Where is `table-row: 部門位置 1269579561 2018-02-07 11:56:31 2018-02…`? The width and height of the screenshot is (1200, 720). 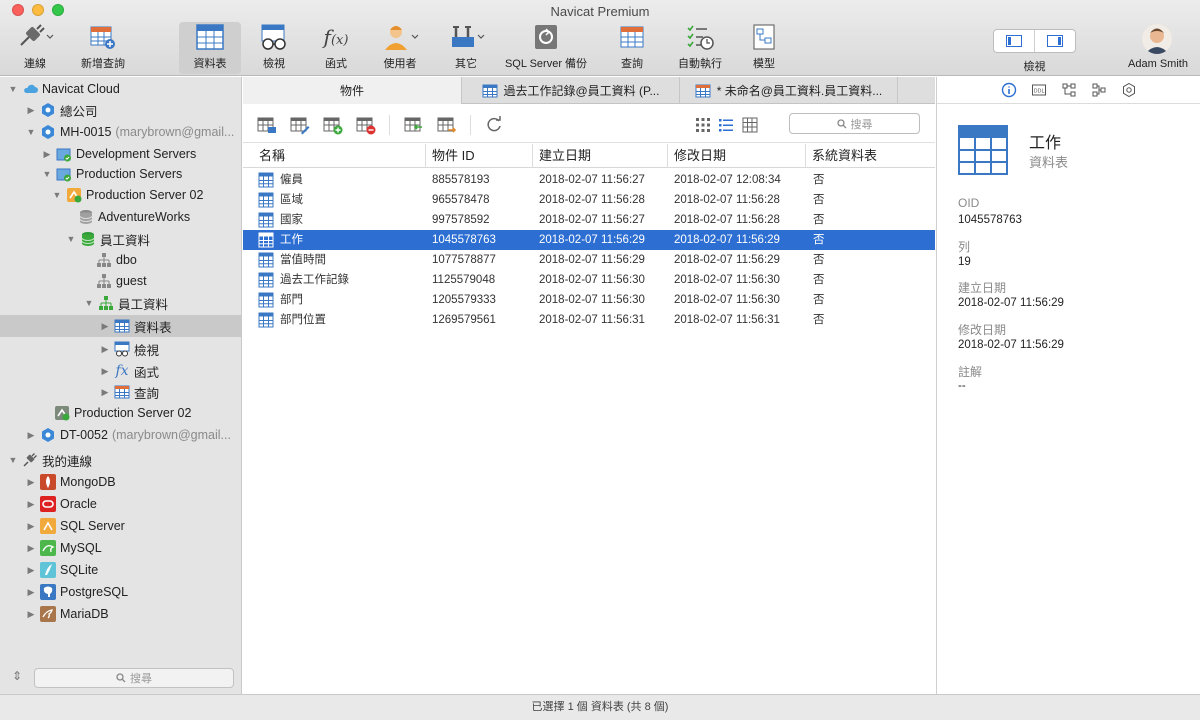 table-row: 部門位置 1269579561 2018-02-07 11:56:31 2018-02… is located at coordinates (589, 320).